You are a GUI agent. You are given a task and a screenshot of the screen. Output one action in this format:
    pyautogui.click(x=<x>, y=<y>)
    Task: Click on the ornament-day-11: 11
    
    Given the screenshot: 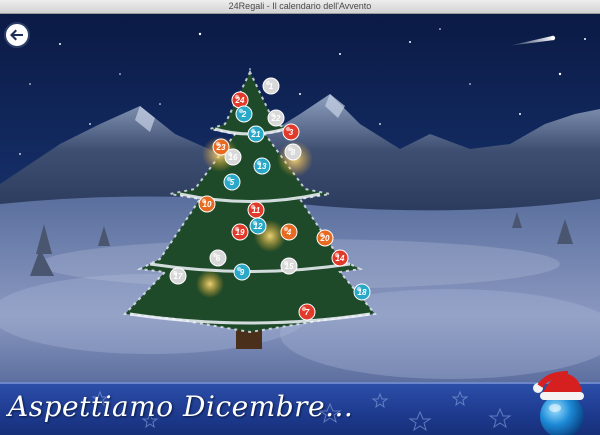 What is the action you would take?
    pyautogui.click(x=256, y=210)
    